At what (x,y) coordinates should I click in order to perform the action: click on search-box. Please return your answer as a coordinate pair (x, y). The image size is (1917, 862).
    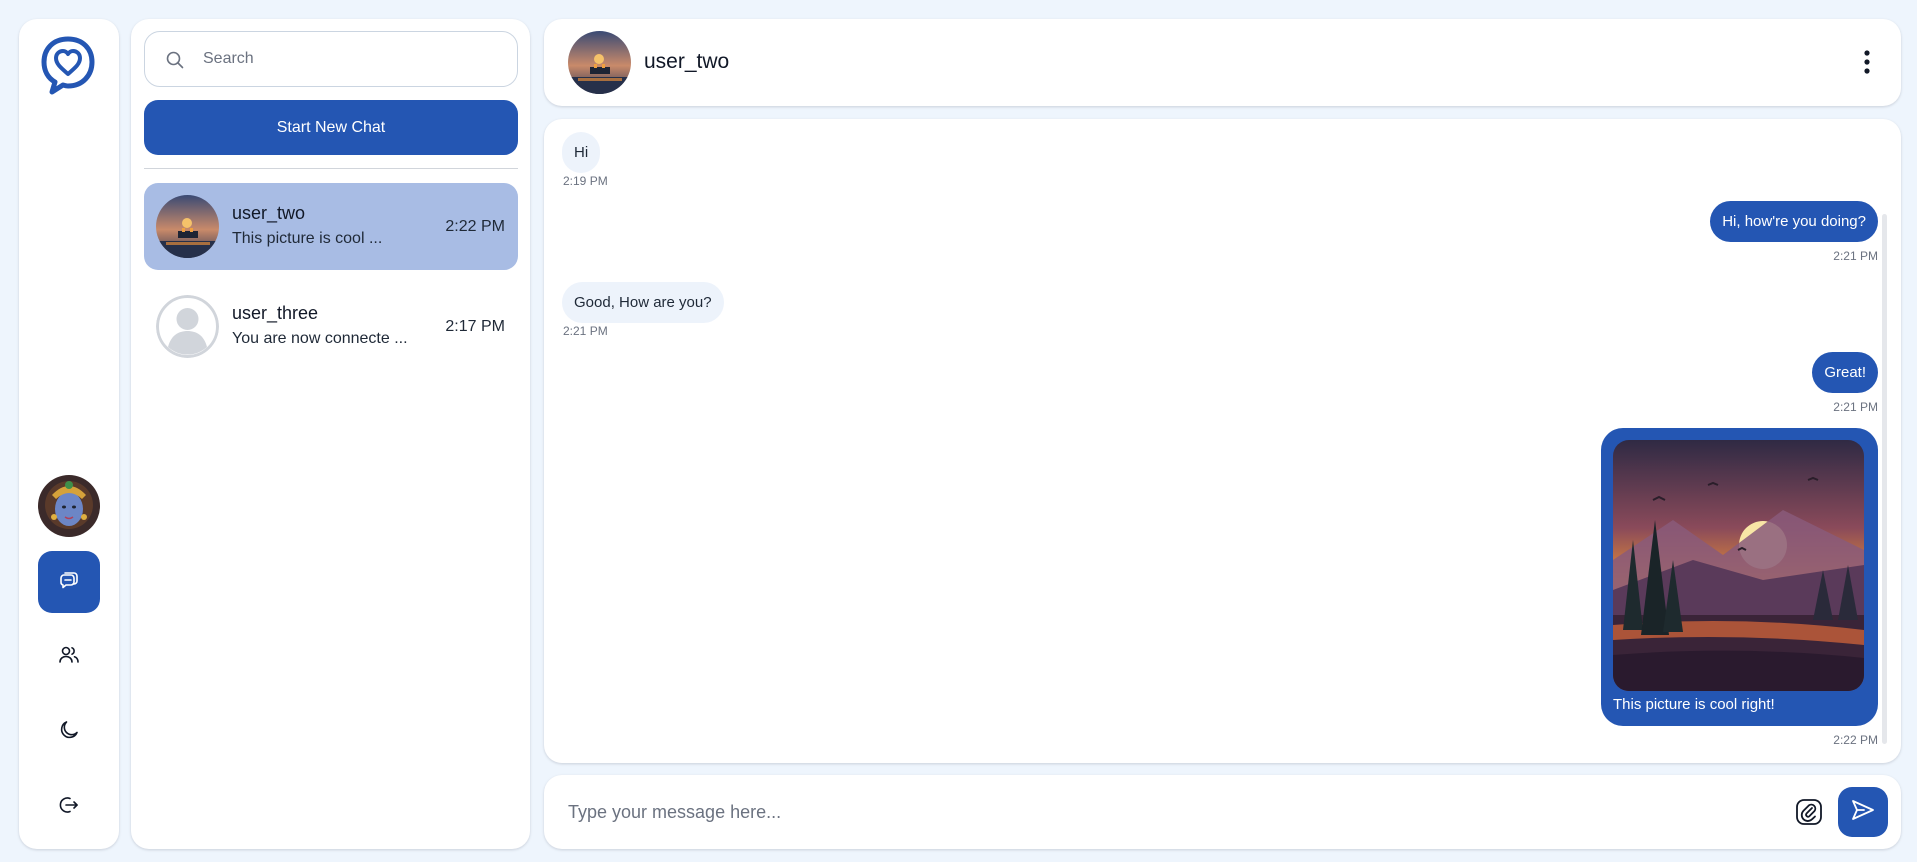
    Looking at the image, I should click on (331, 59).